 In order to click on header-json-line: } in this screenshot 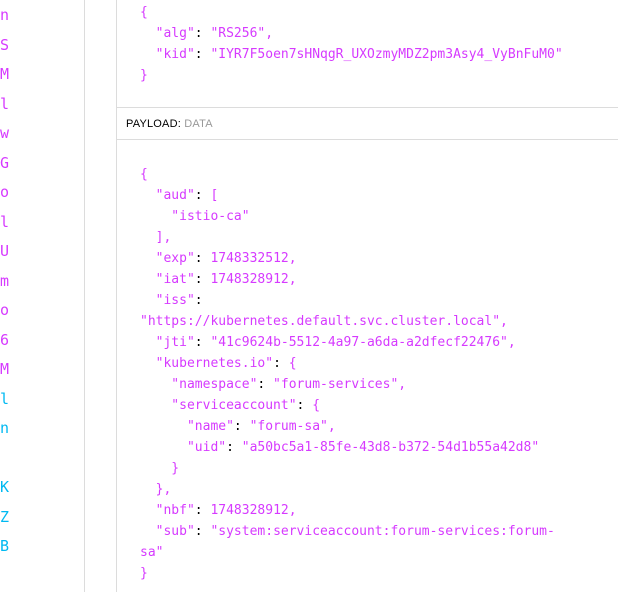, I will do `click(144, 75)`.